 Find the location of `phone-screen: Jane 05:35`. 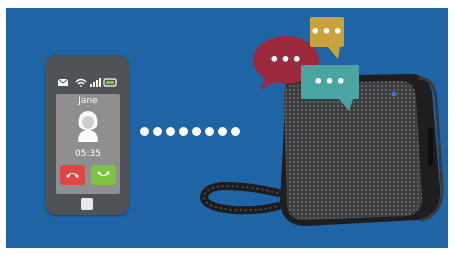

phone-screen: Jane 05:35 is located at coordinates (88, 144).